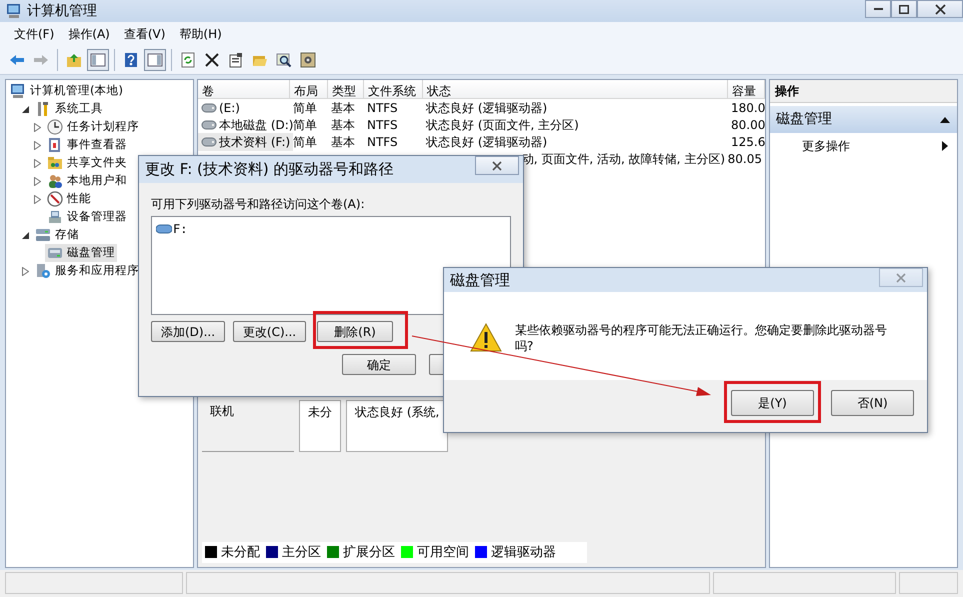 This screenshot has width=963, height=597. Describe the element at coordinates (55, 217) in the screenshot. I see `device-icon` at that location.